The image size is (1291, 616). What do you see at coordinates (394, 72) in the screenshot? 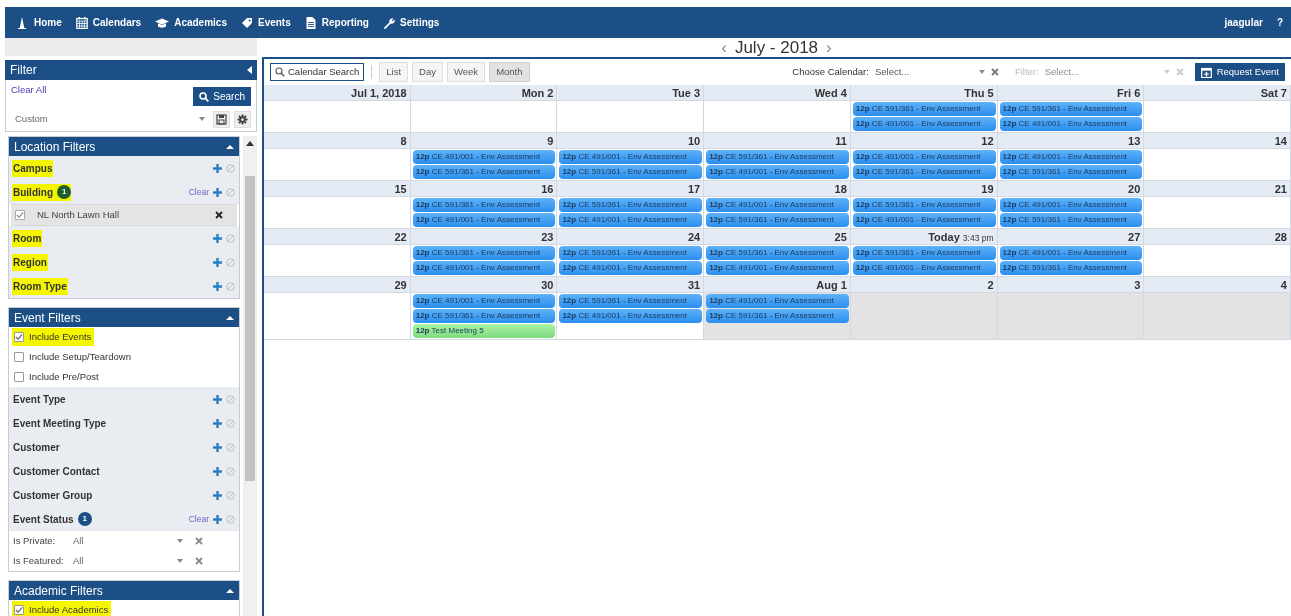
I see `view-tab: List` at bounding box center [394, 72].